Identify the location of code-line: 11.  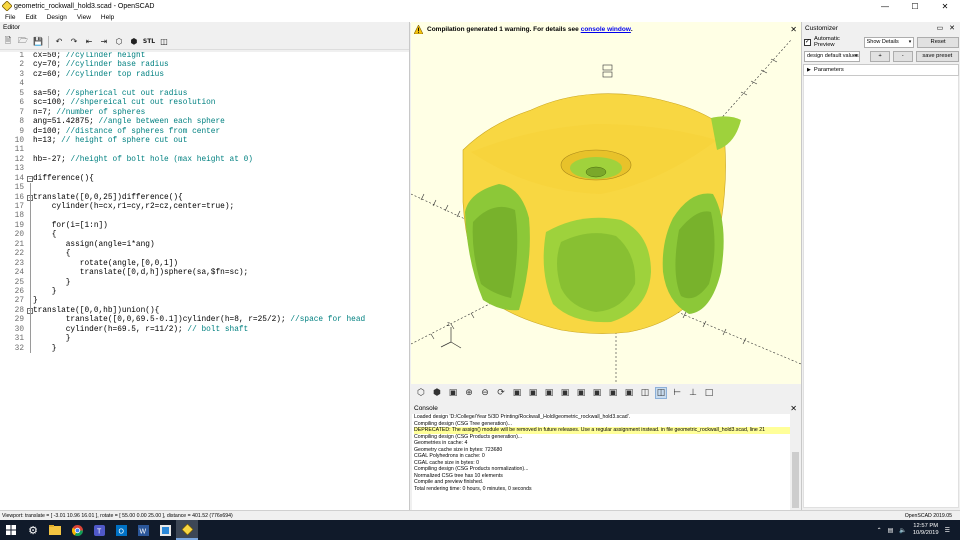
(204, 150).